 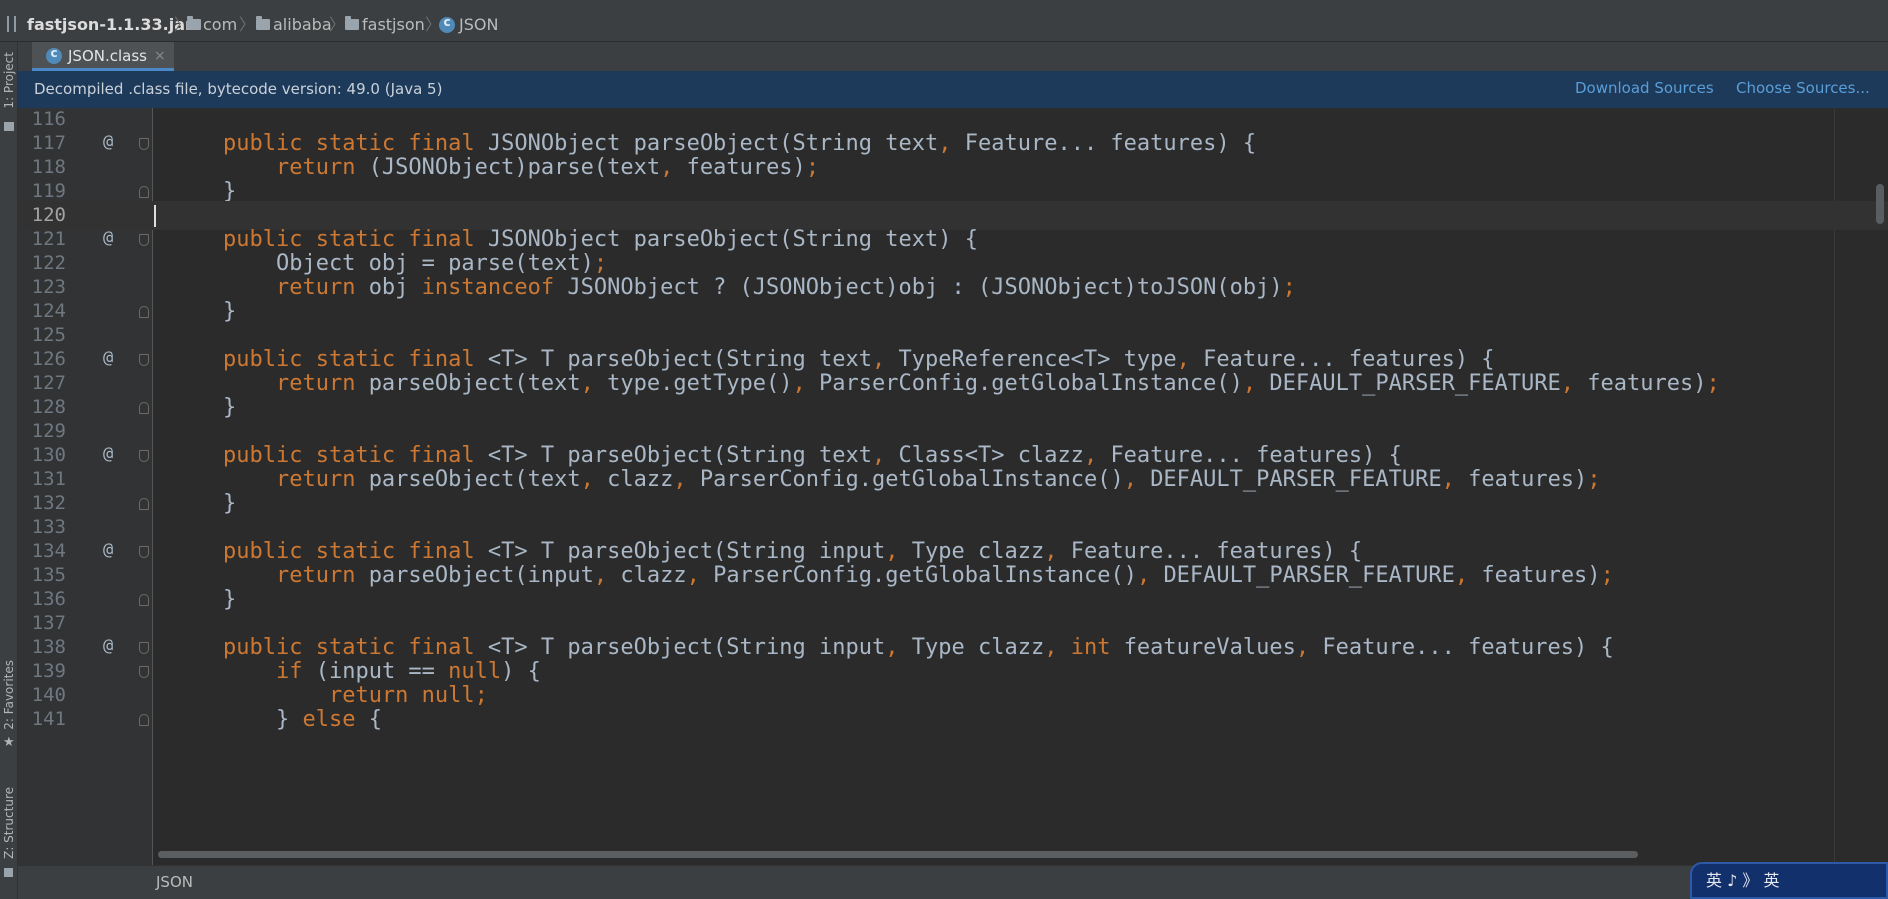 I want to click on breadcrumb-package-fastjson: fastjson, so click(x=393, y=25).